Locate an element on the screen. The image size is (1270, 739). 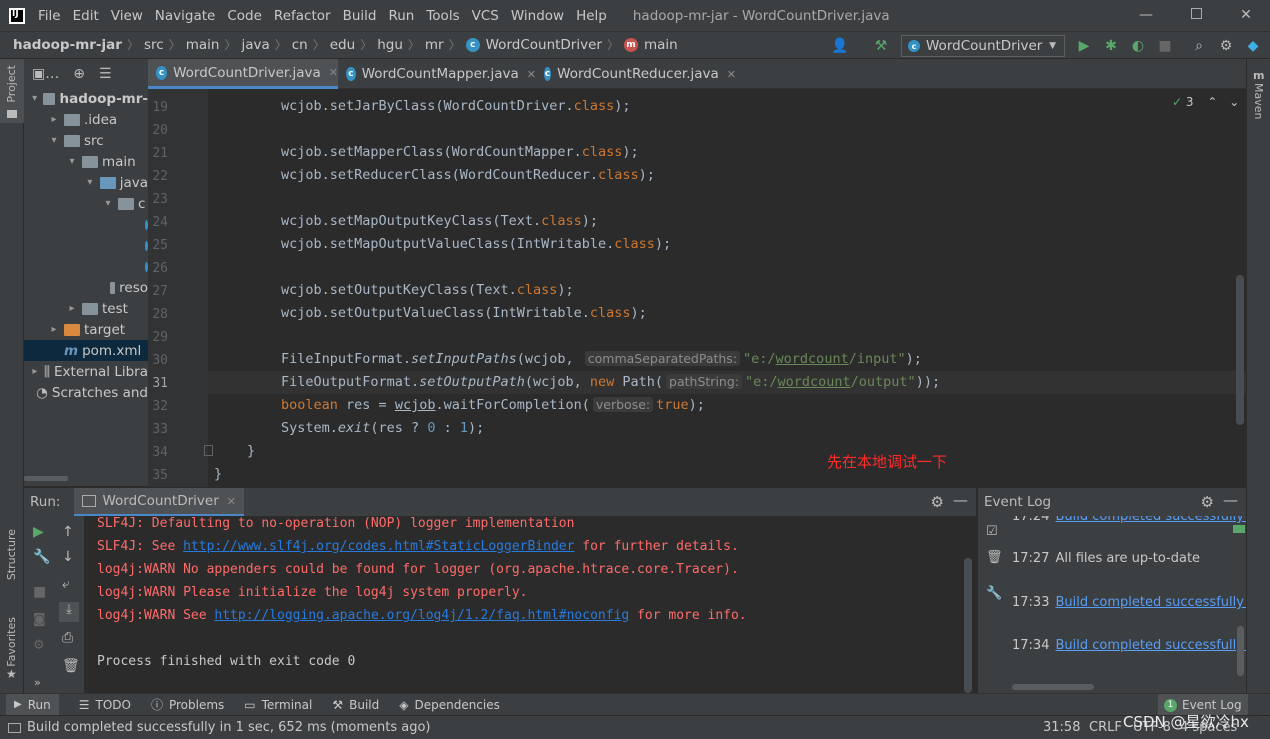
console-scrollbar is located at coordinates (968, 625).